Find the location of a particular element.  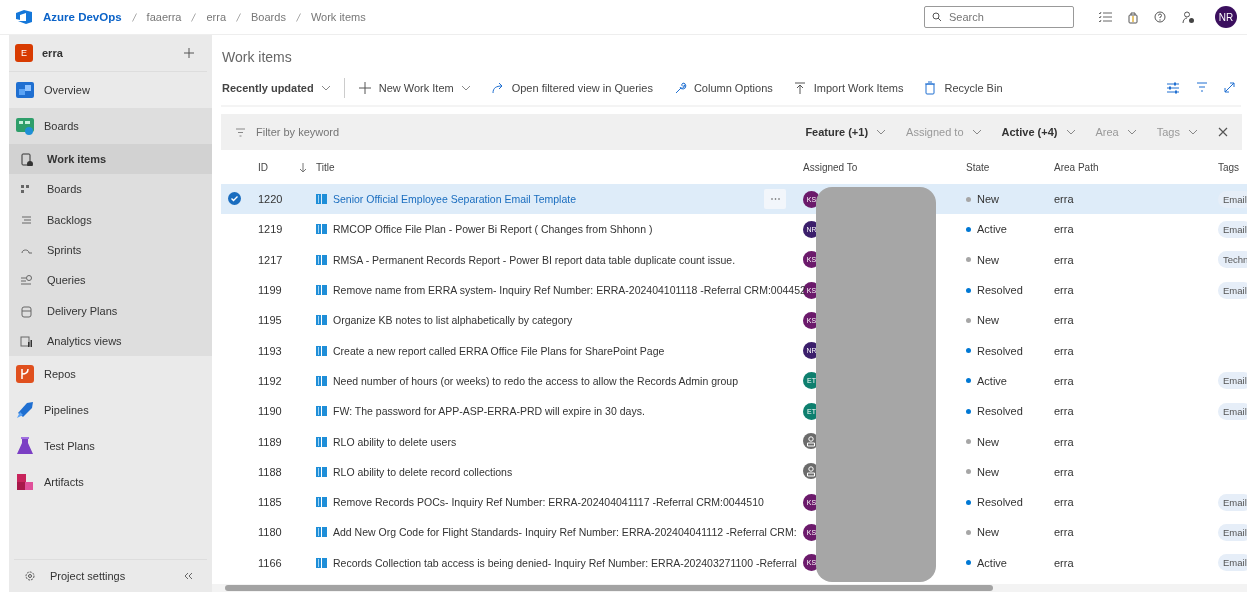

title-link: Organize KB notes to list alphabetically by category is located at coordinates (453, 320).